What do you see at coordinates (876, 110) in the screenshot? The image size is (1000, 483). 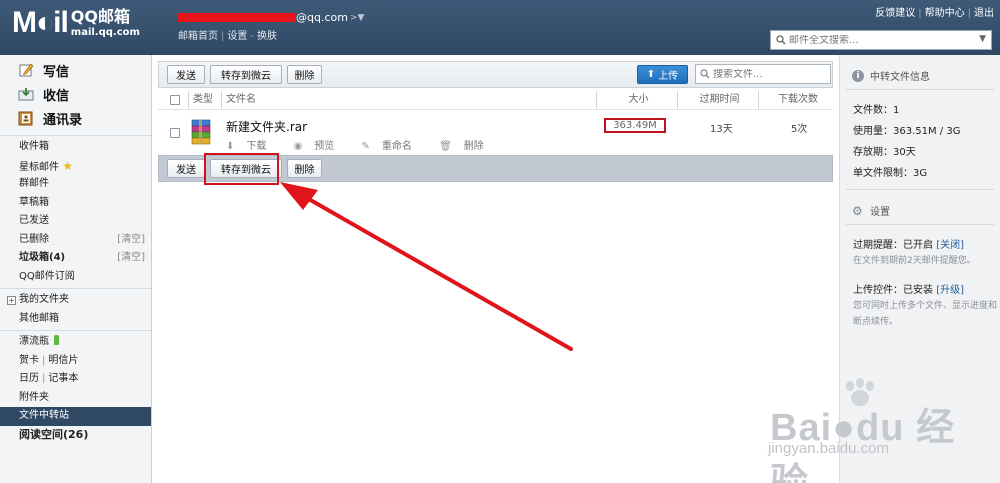 I see `file-count: 文件数：1` at bounding box center [876, 110].